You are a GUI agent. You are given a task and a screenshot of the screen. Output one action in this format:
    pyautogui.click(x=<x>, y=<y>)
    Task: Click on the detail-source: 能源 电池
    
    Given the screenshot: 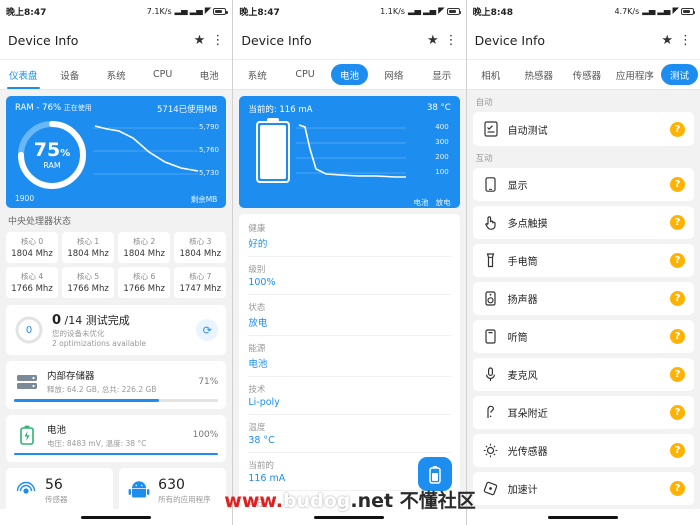 What is the action you would take?
    pyautogui.click(x=349, y=356)
    